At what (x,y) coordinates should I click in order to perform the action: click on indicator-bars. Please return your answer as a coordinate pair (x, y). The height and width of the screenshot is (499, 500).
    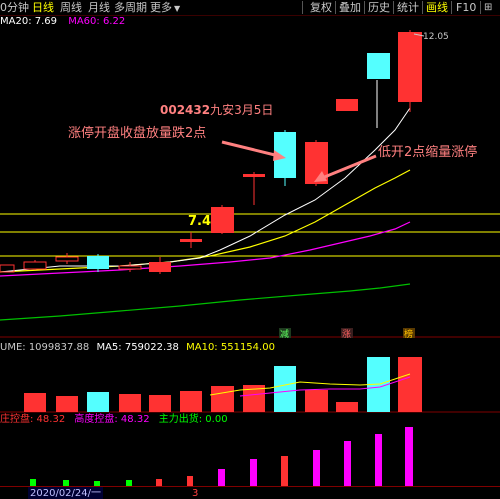
    Looking at the image, I should click on (221, 456).